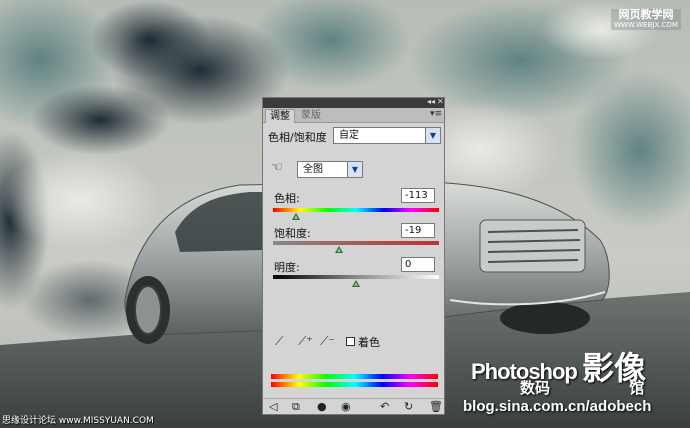 Image resolution: width=690 pixels, height=428 pixels. I want to click on brand-guan: 馆, so click(637, 388).